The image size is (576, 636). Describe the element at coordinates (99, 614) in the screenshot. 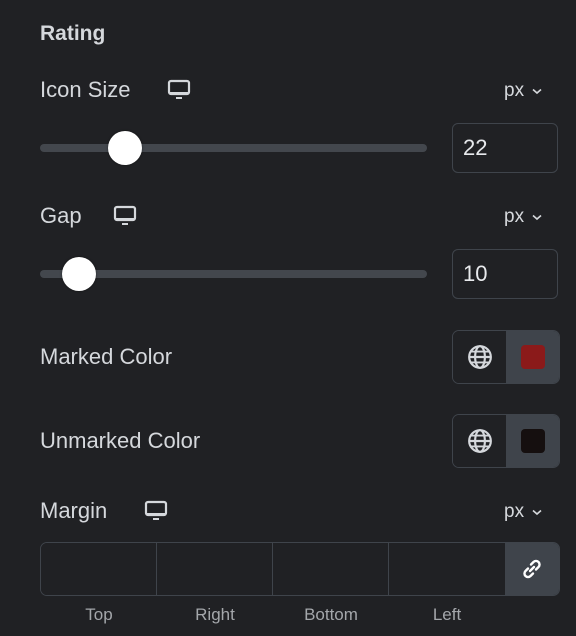

I see `margin-top-label: Top` at that location.